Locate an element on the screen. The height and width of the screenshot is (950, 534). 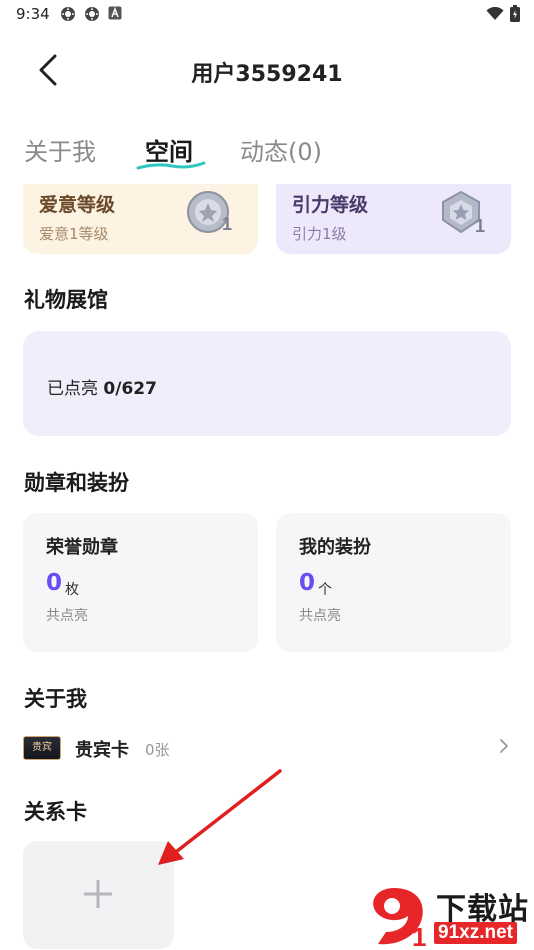
gift-lit-prefix: 已点亮 is located at coordinates (75, 389).